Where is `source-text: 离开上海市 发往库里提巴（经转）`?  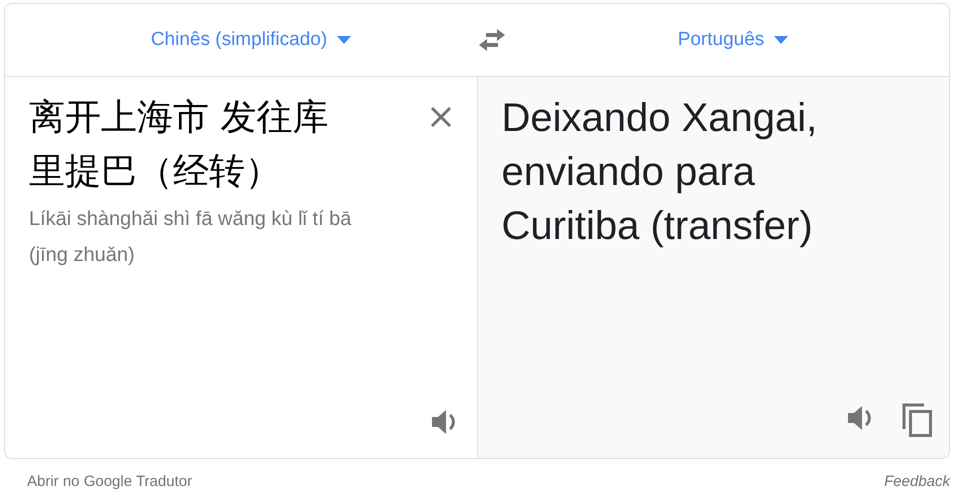 source-text: 离开上海市 发往库里提巴（经转） is located at coordinates (179, 145).